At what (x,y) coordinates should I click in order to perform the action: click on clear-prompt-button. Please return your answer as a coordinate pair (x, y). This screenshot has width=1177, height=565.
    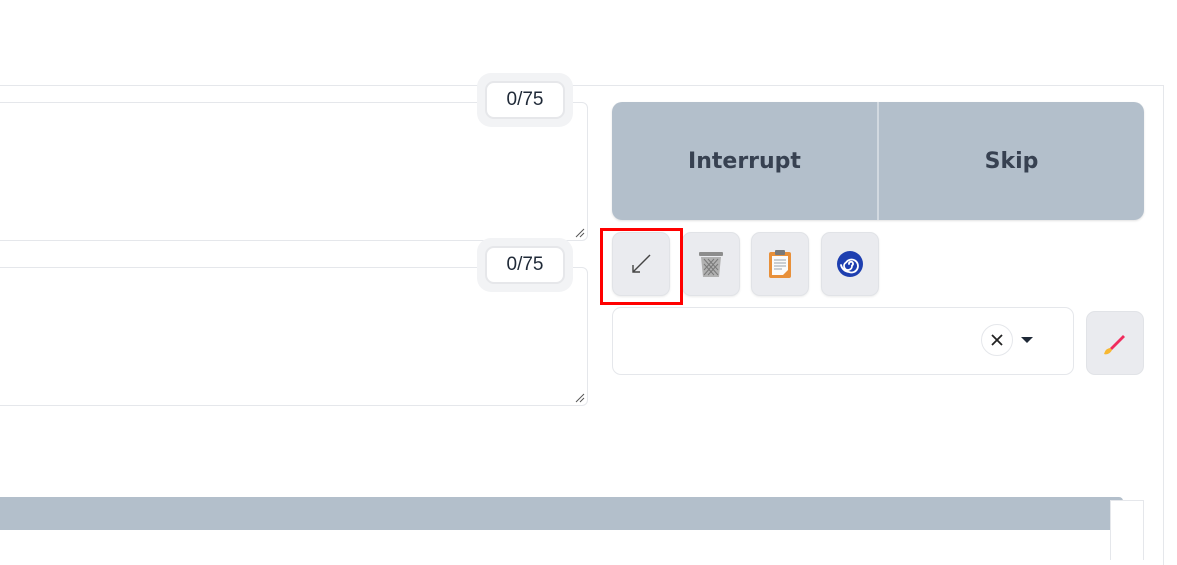
    Looking at the image, I should click on (711, 264).